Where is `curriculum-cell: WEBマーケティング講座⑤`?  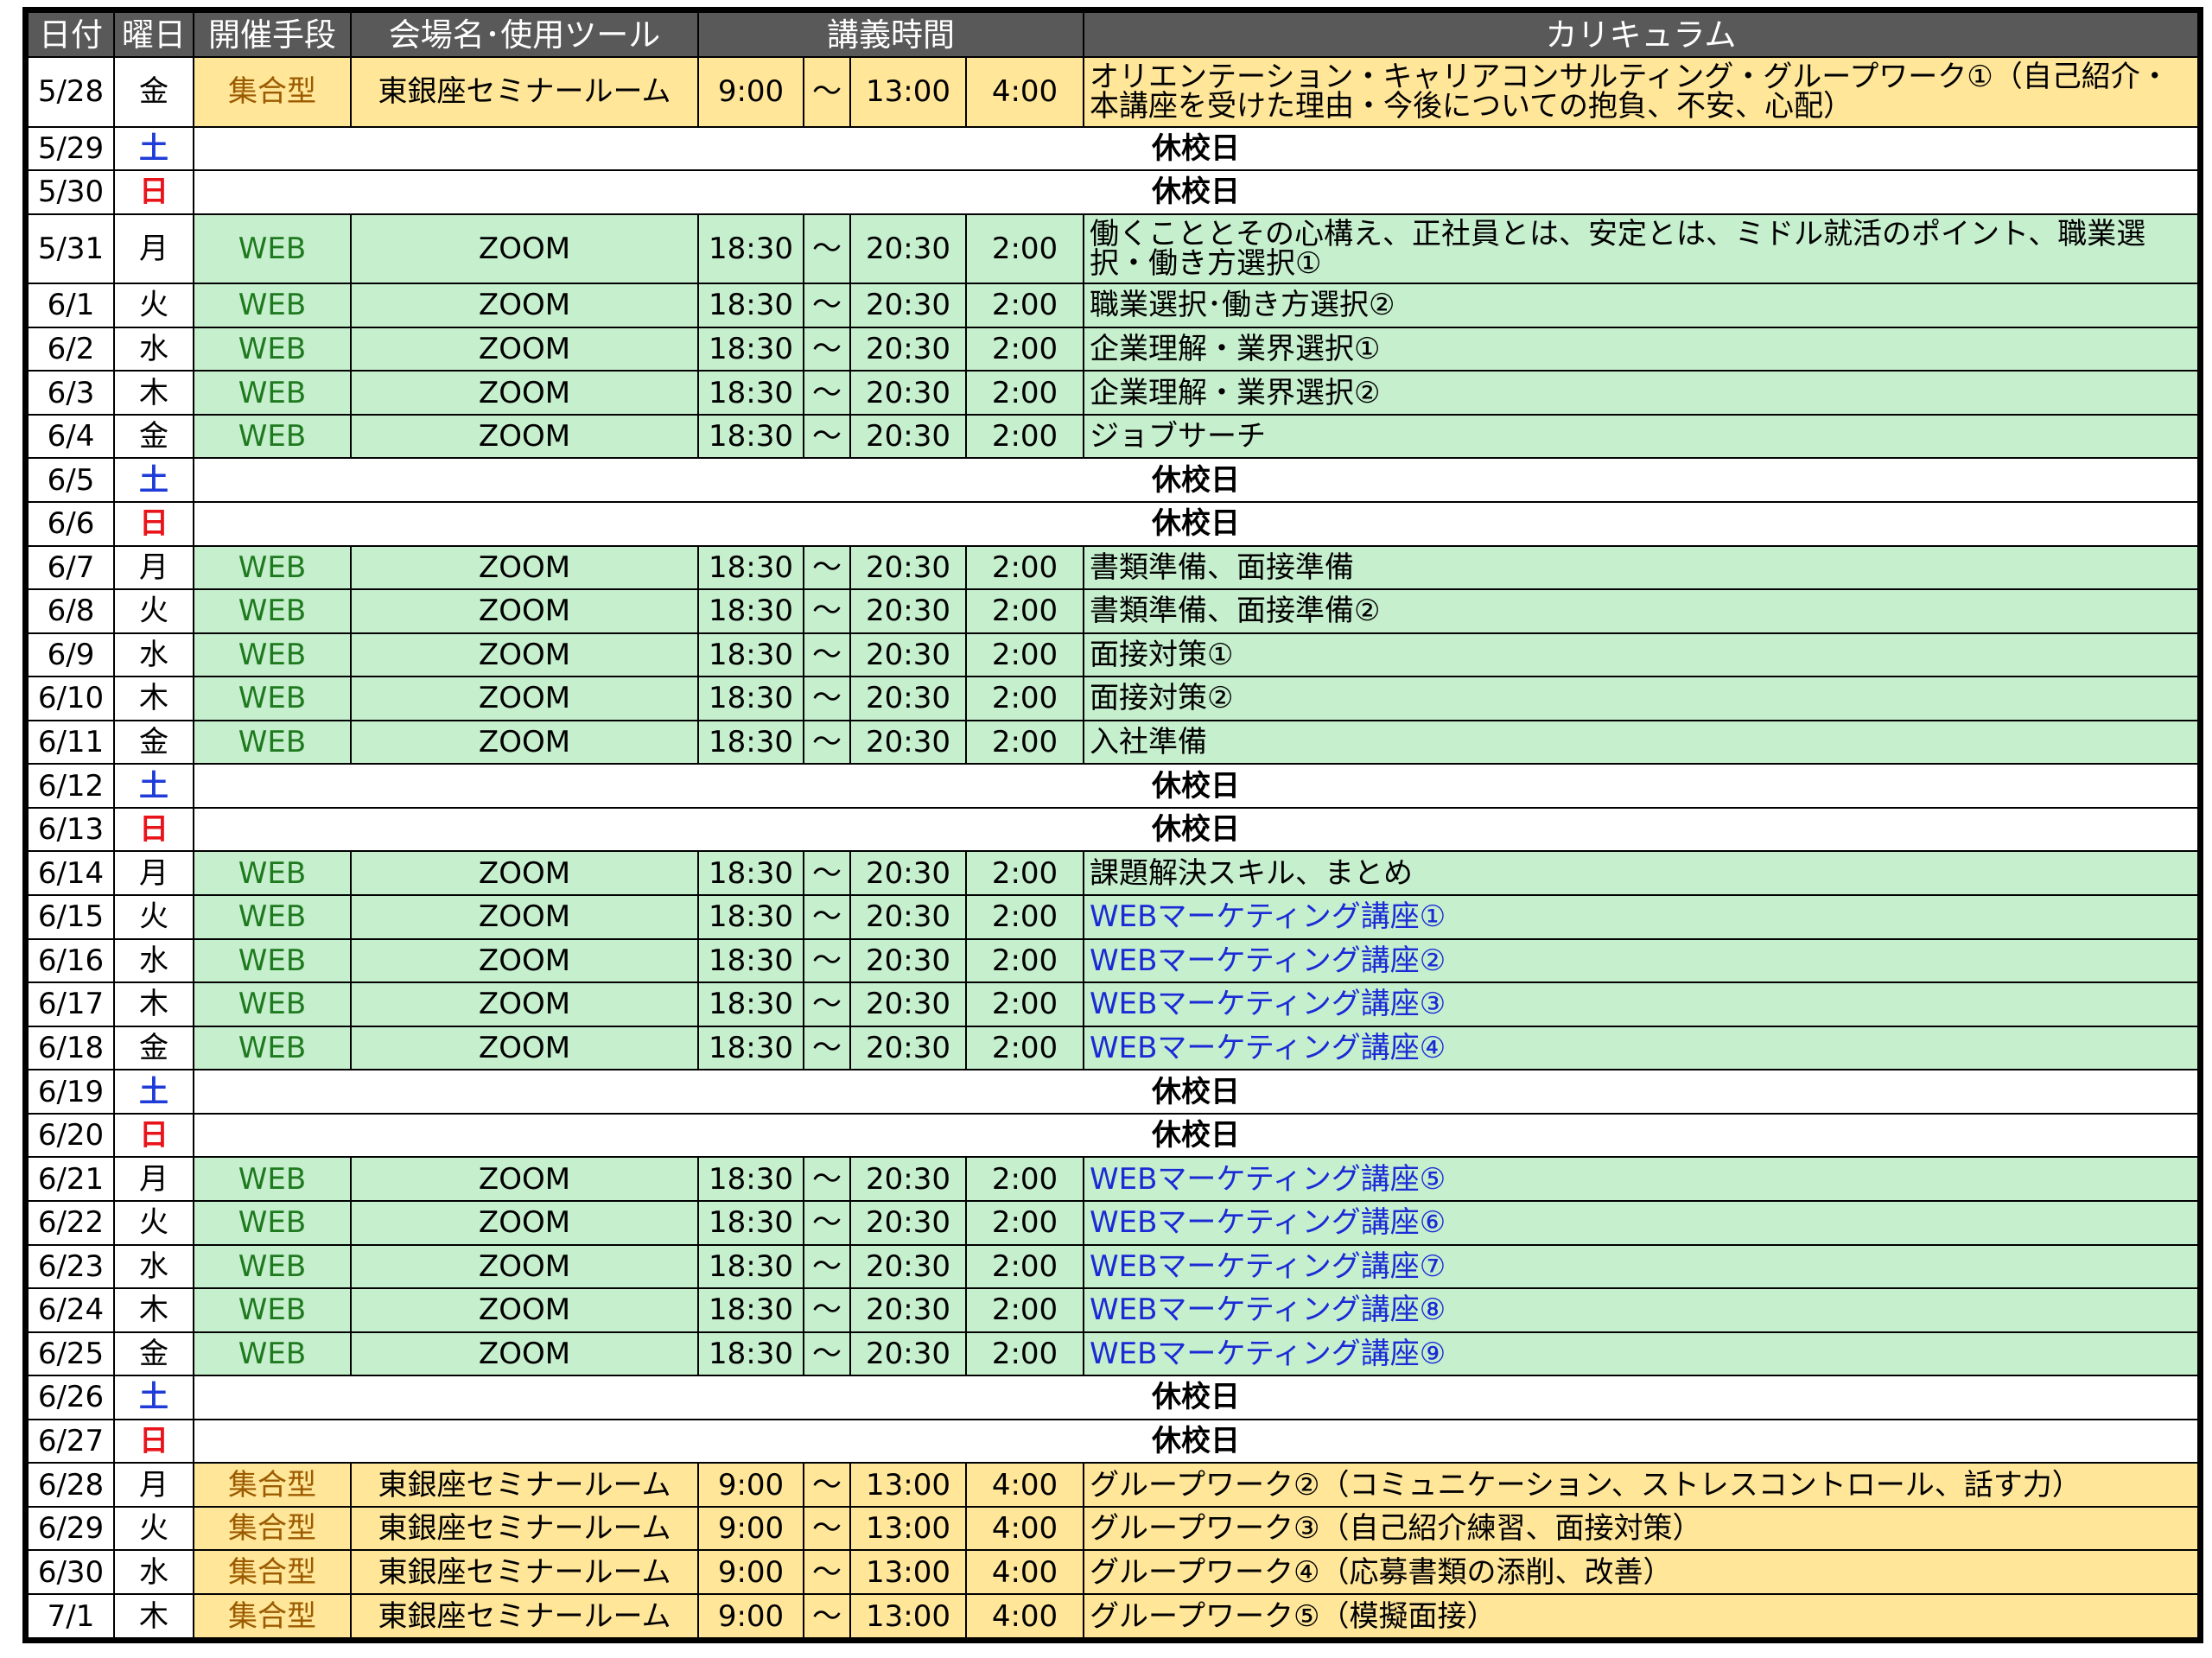
curriculum-cell: WEBマーケティング講座⑤ is located at coordinates (1641, 1179).